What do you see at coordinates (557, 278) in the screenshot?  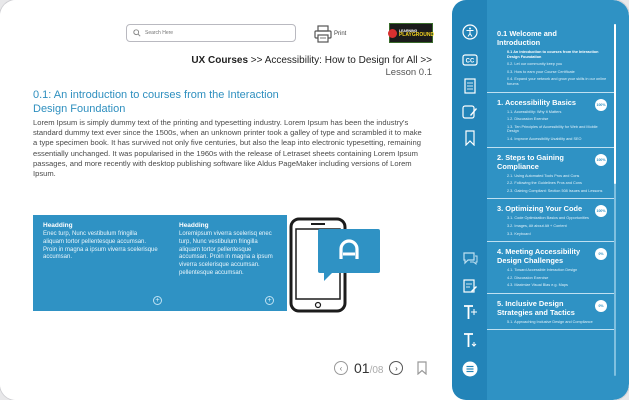 I see `toc-lesson-item: 4.2. Discussion Exercise` at bounding box center [557, 278].